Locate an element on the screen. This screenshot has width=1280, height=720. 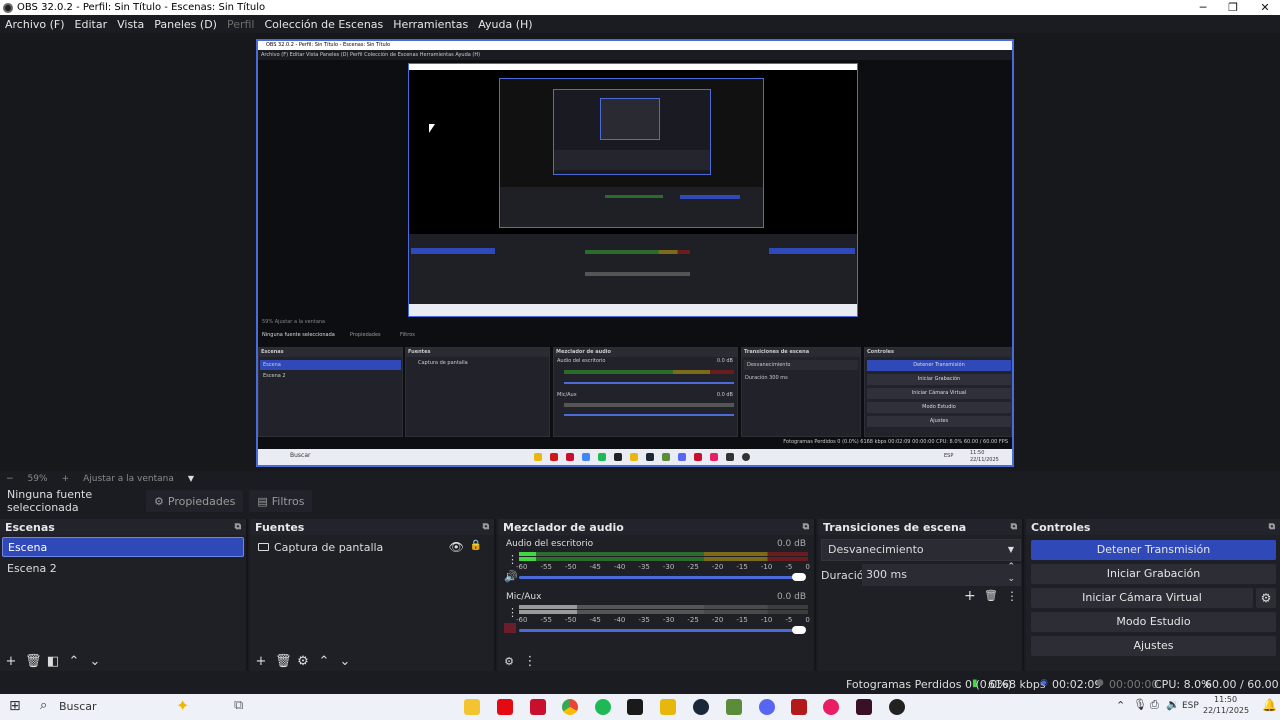
obs-taskbar-icon is located at coordinates (897, 707).